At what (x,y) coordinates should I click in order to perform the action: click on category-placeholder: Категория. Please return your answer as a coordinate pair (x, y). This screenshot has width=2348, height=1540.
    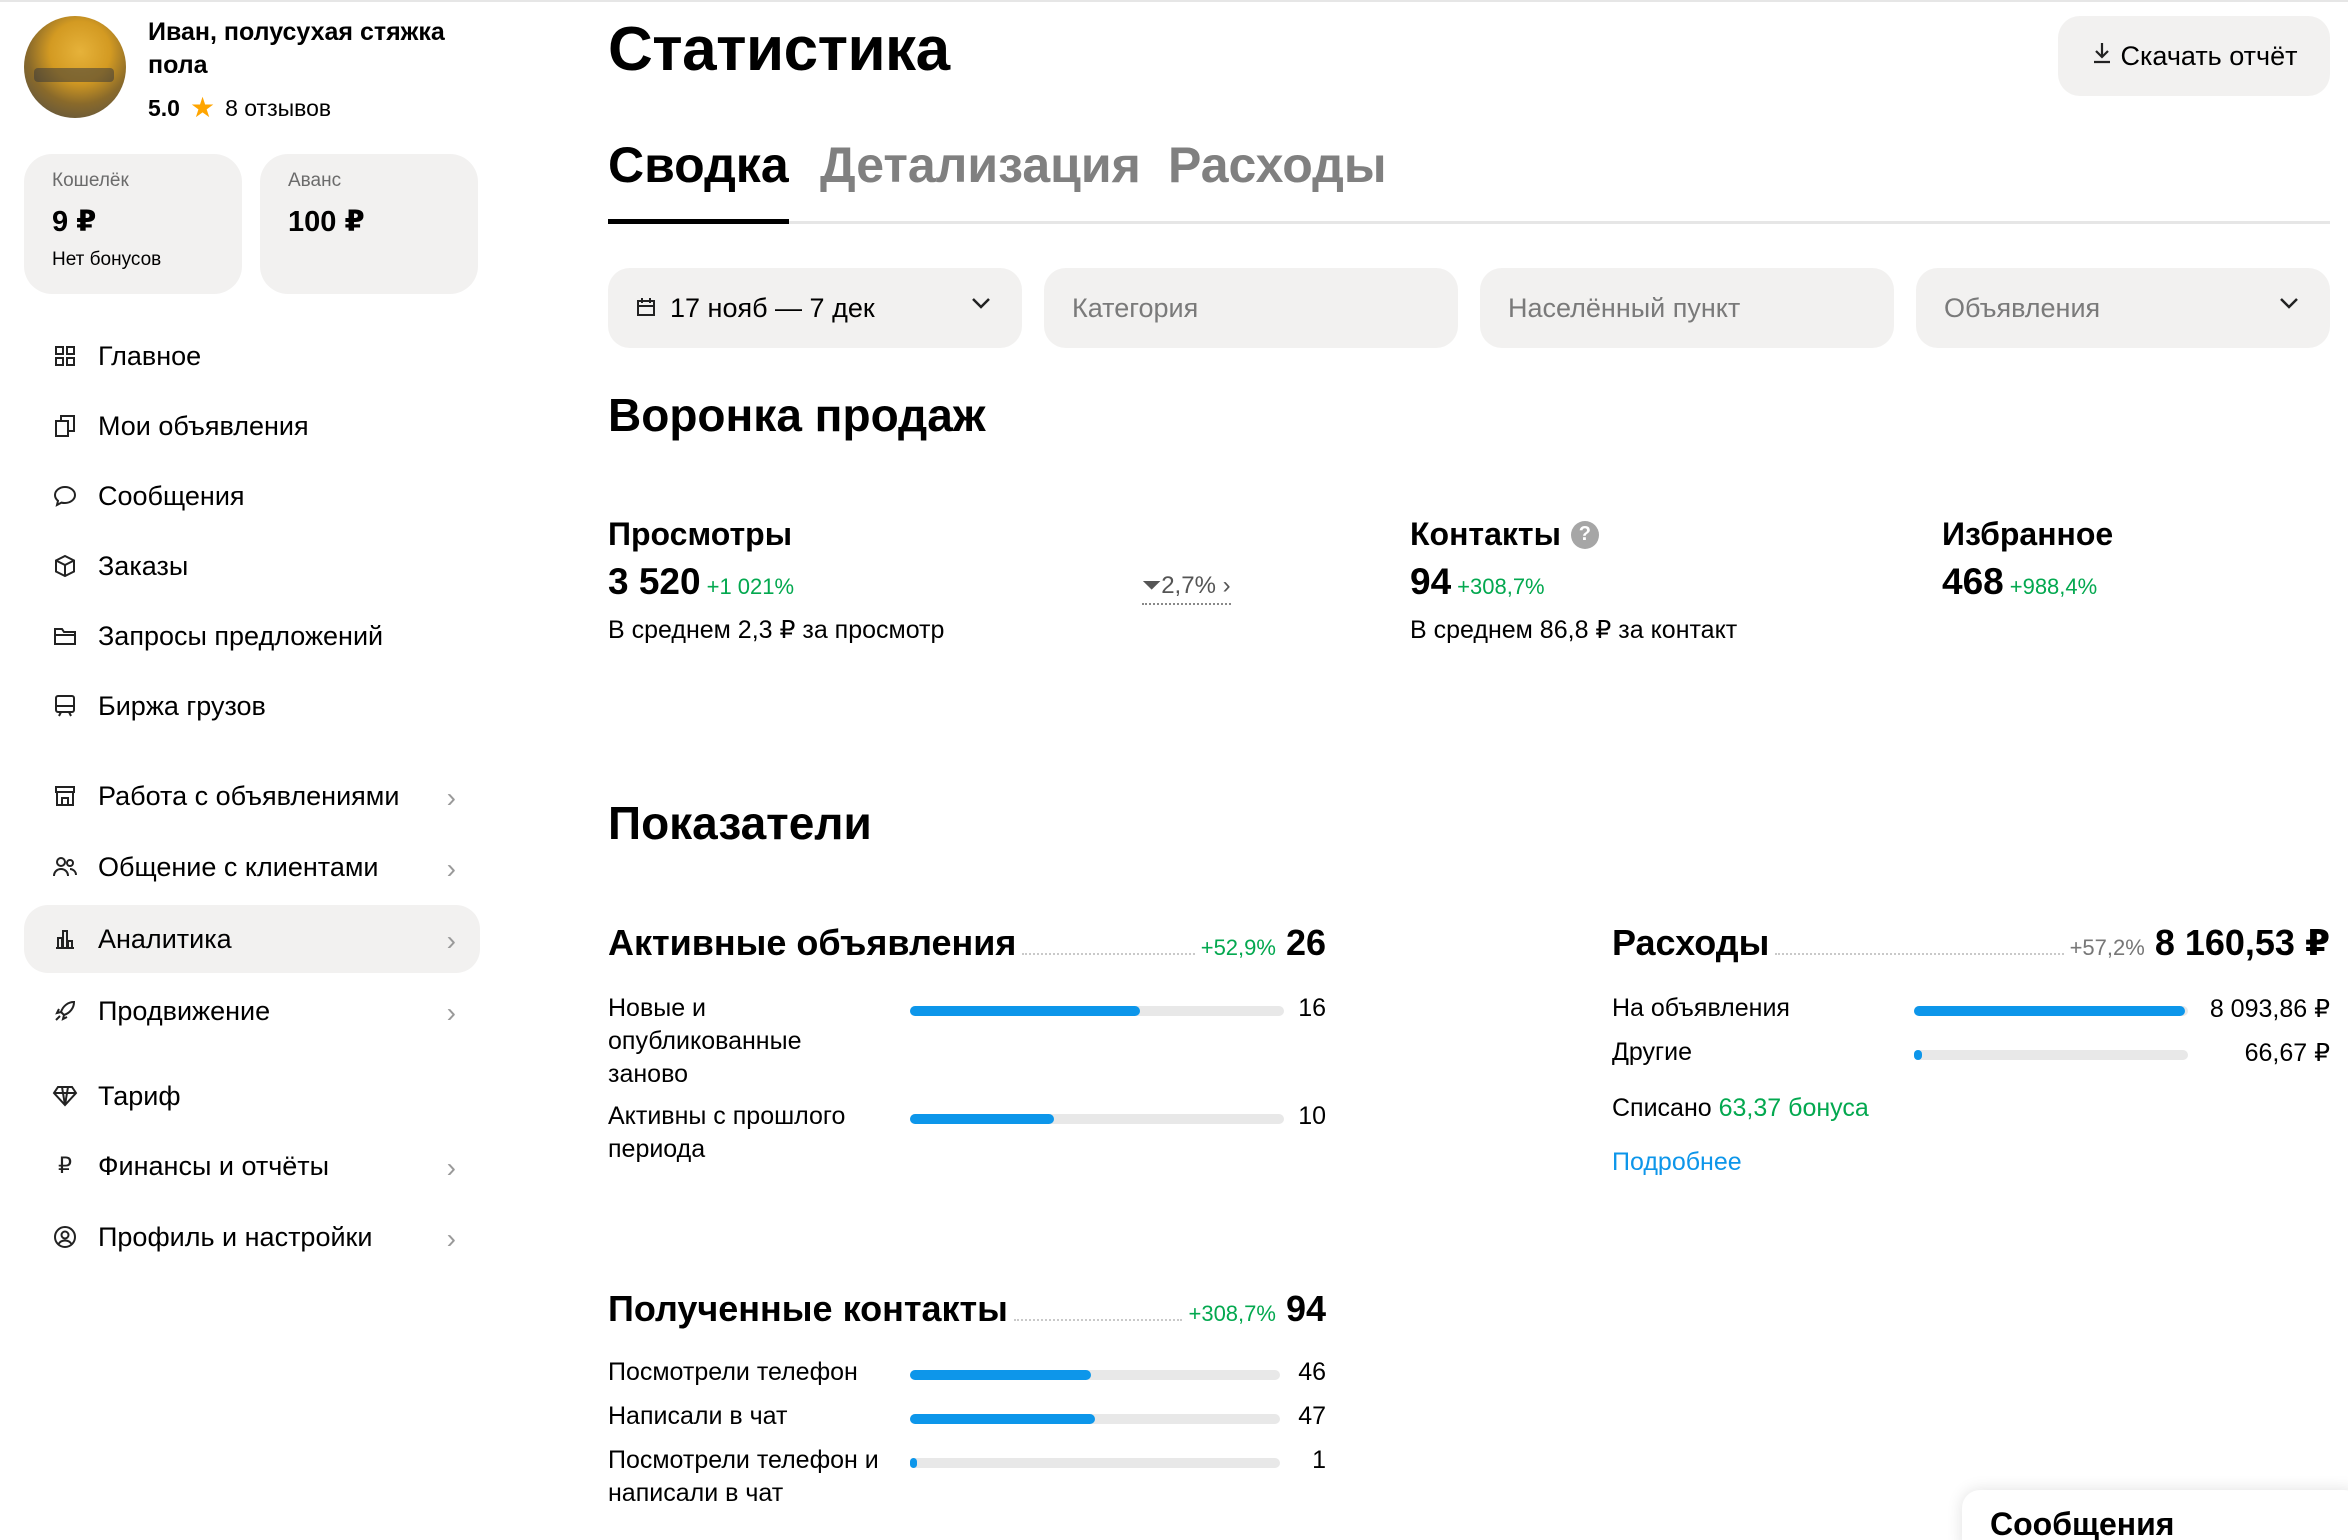
    Looking at the image, I should click on (1135, 307).